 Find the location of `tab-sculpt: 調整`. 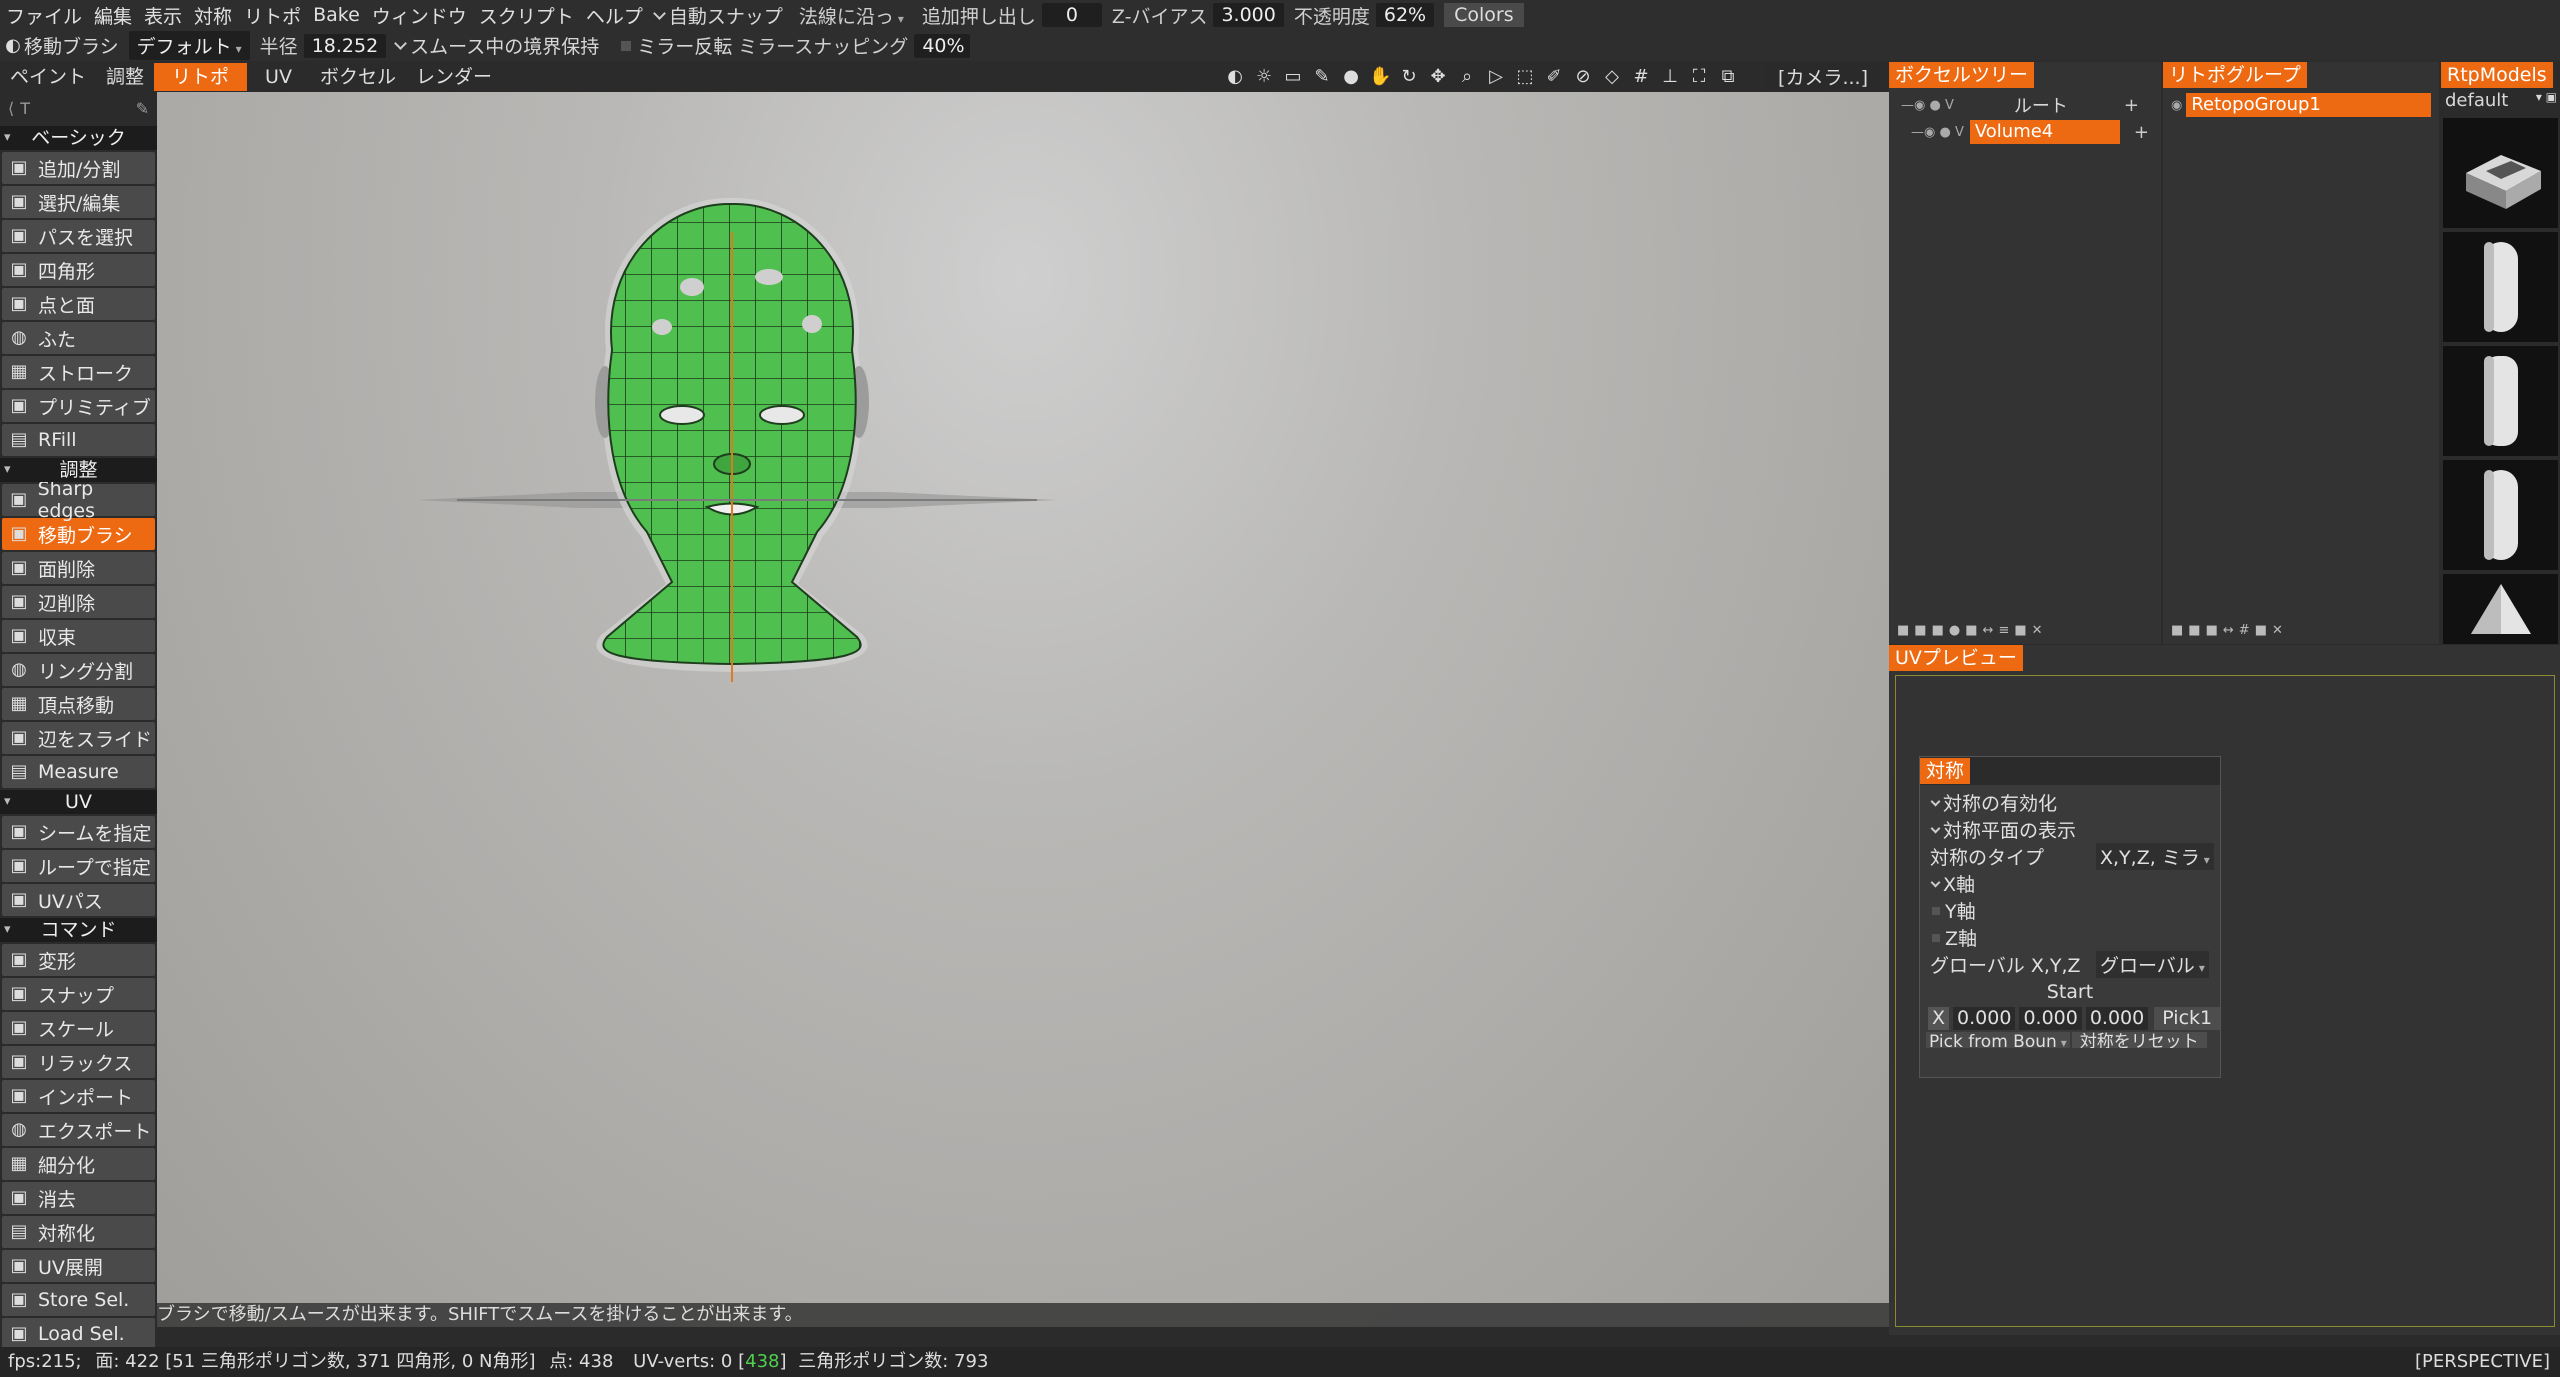

tab-sculpt: 調整 is located at coordinates (125, 77).